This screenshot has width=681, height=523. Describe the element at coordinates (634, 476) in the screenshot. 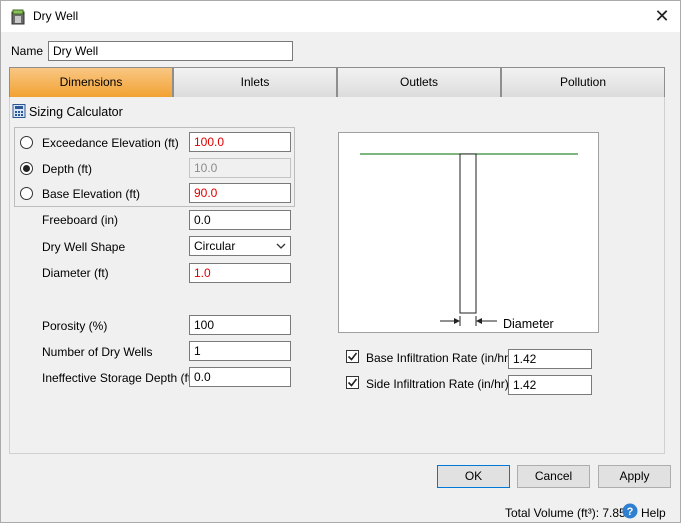

I see `apply-button: Apply` at that location.